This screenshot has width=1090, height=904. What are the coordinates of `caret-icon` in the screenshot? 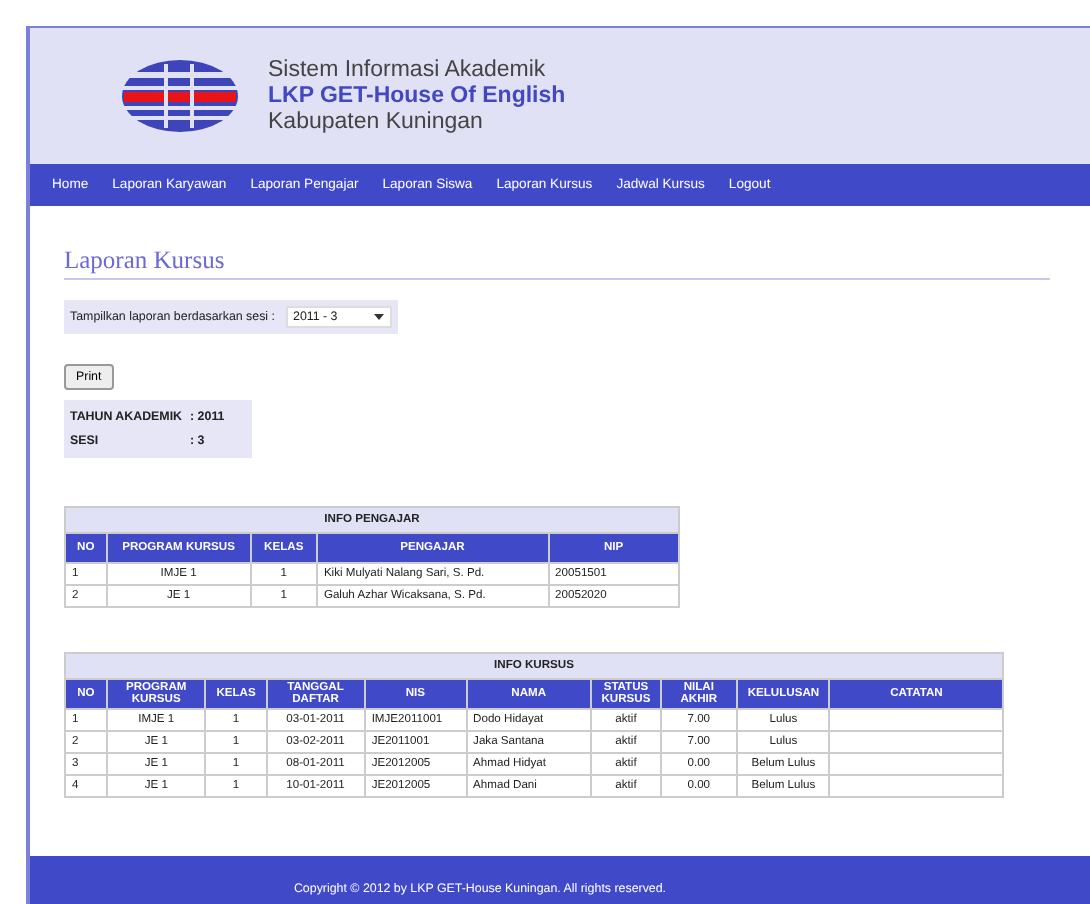 It's located at (378, 317).